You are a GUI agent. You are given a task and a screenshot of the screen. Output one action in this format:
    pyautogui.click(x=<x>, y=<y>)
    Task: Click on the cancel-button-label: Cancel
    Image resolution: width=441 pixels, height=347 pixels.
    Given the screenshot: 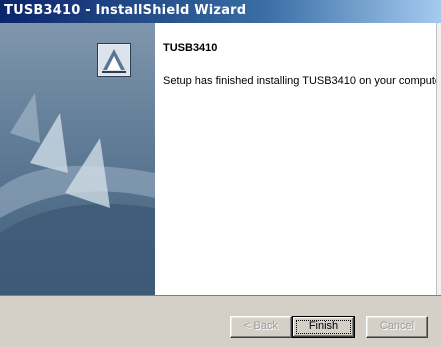 What is the action you would take?
    pyautogui.click(x=397, y=326)
    